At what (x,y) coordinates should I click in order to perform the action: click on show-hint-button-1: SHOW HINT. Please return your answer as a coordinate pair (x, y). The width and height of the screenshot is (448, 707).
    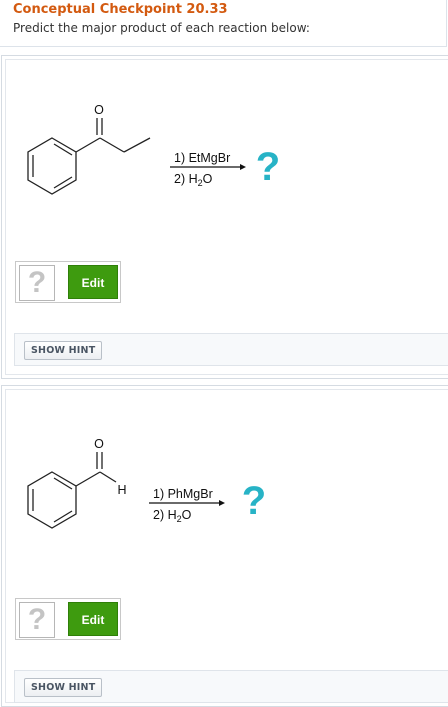
    Looking at the image, I should click on (63, 350).